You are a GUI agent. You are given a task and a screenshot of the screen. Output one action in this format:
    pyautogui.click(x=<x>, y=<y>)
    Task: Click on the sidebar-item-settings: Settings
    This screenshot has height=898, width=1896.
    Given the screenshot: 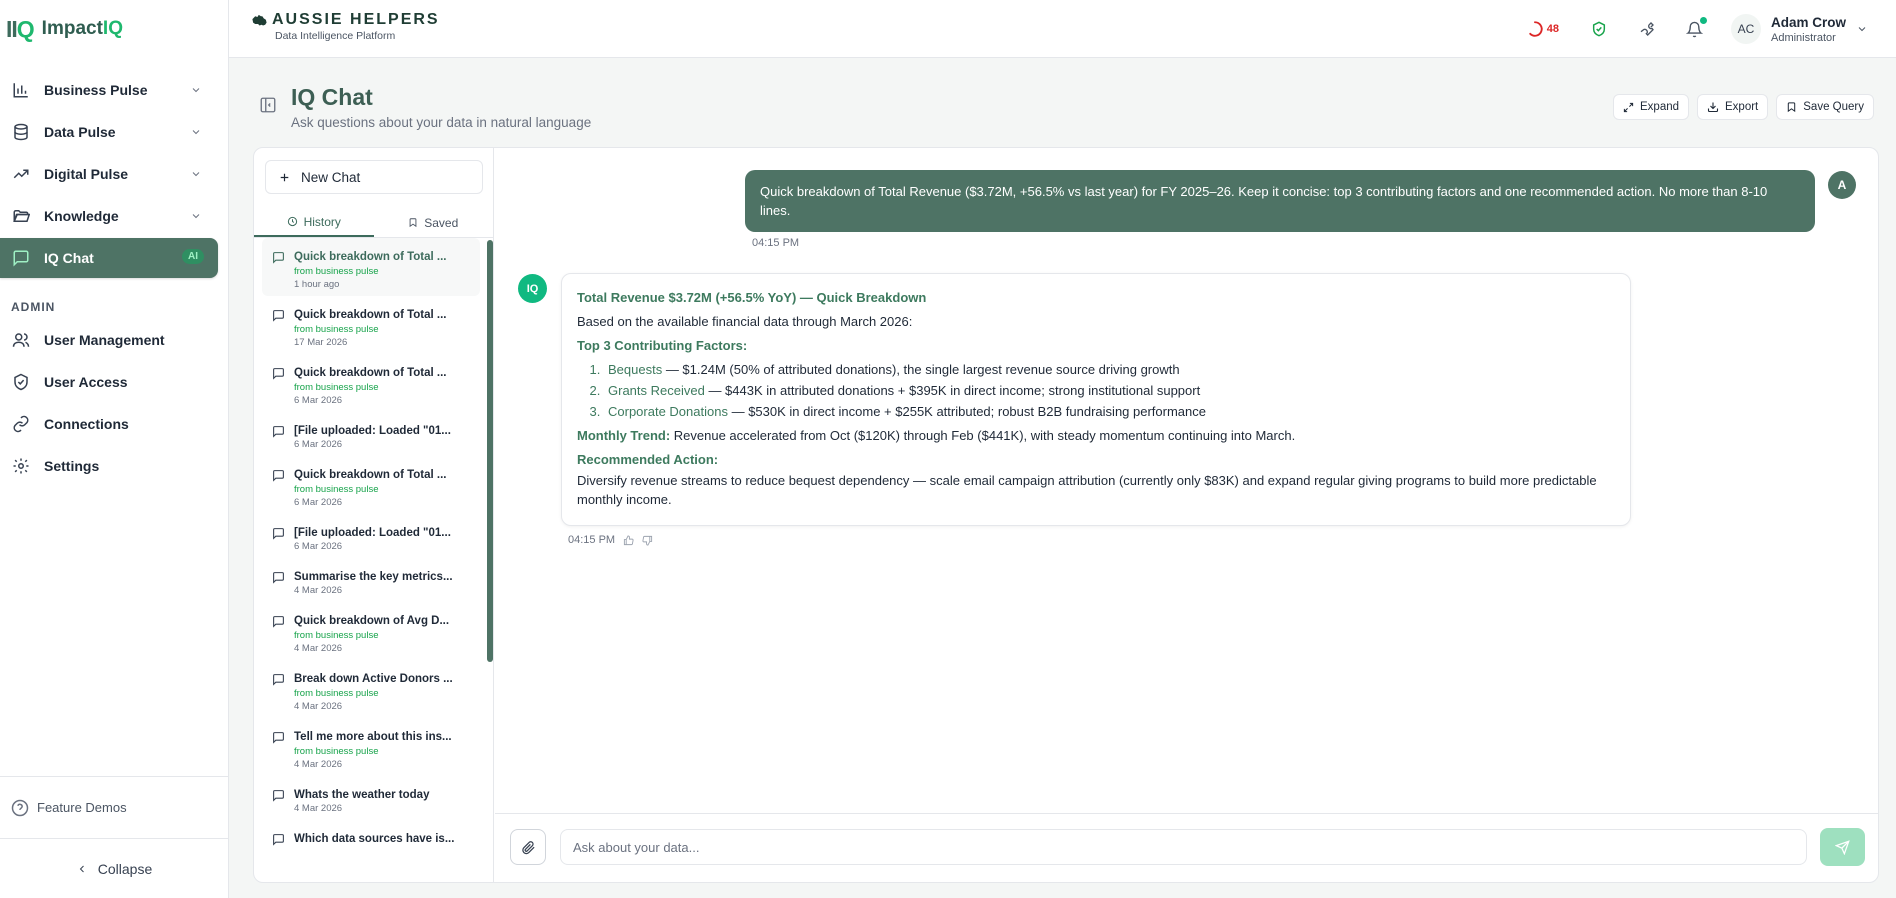 What is the action you would take?
    pyautogui.click(x=114, y=466)
    